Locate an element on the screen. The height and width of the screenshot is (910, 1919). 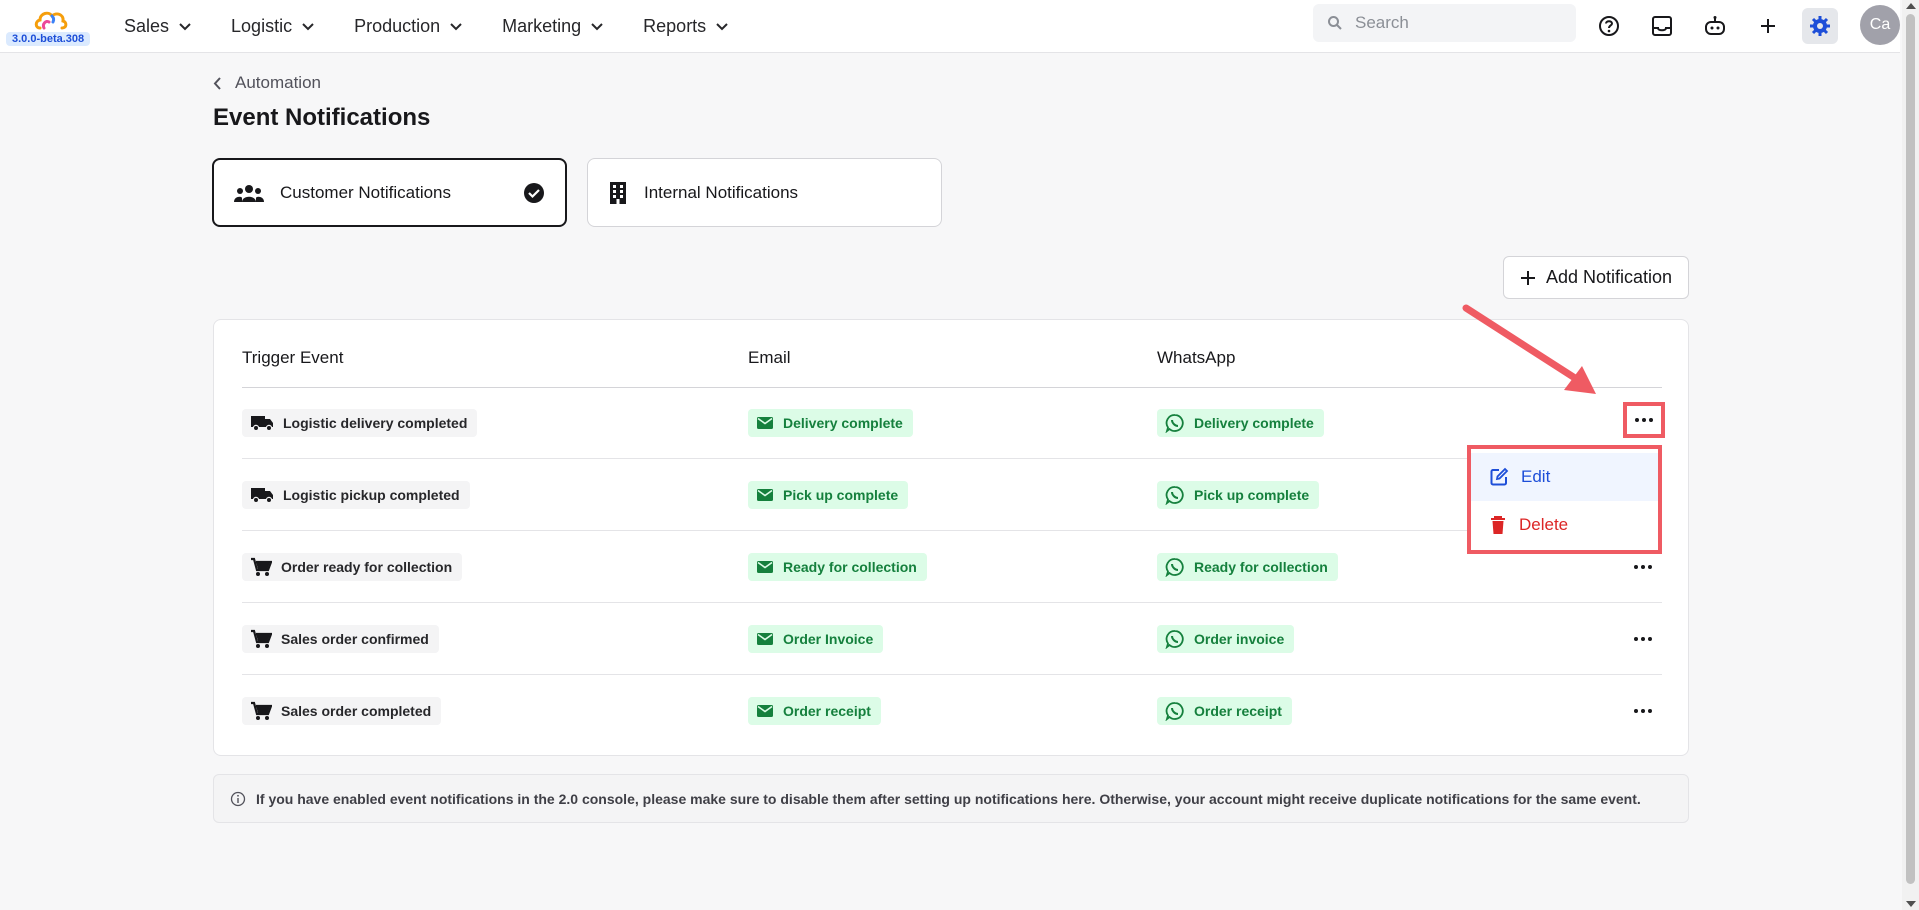
trigger-chip: Sales order confirmed is located at coordinates (340, 639).